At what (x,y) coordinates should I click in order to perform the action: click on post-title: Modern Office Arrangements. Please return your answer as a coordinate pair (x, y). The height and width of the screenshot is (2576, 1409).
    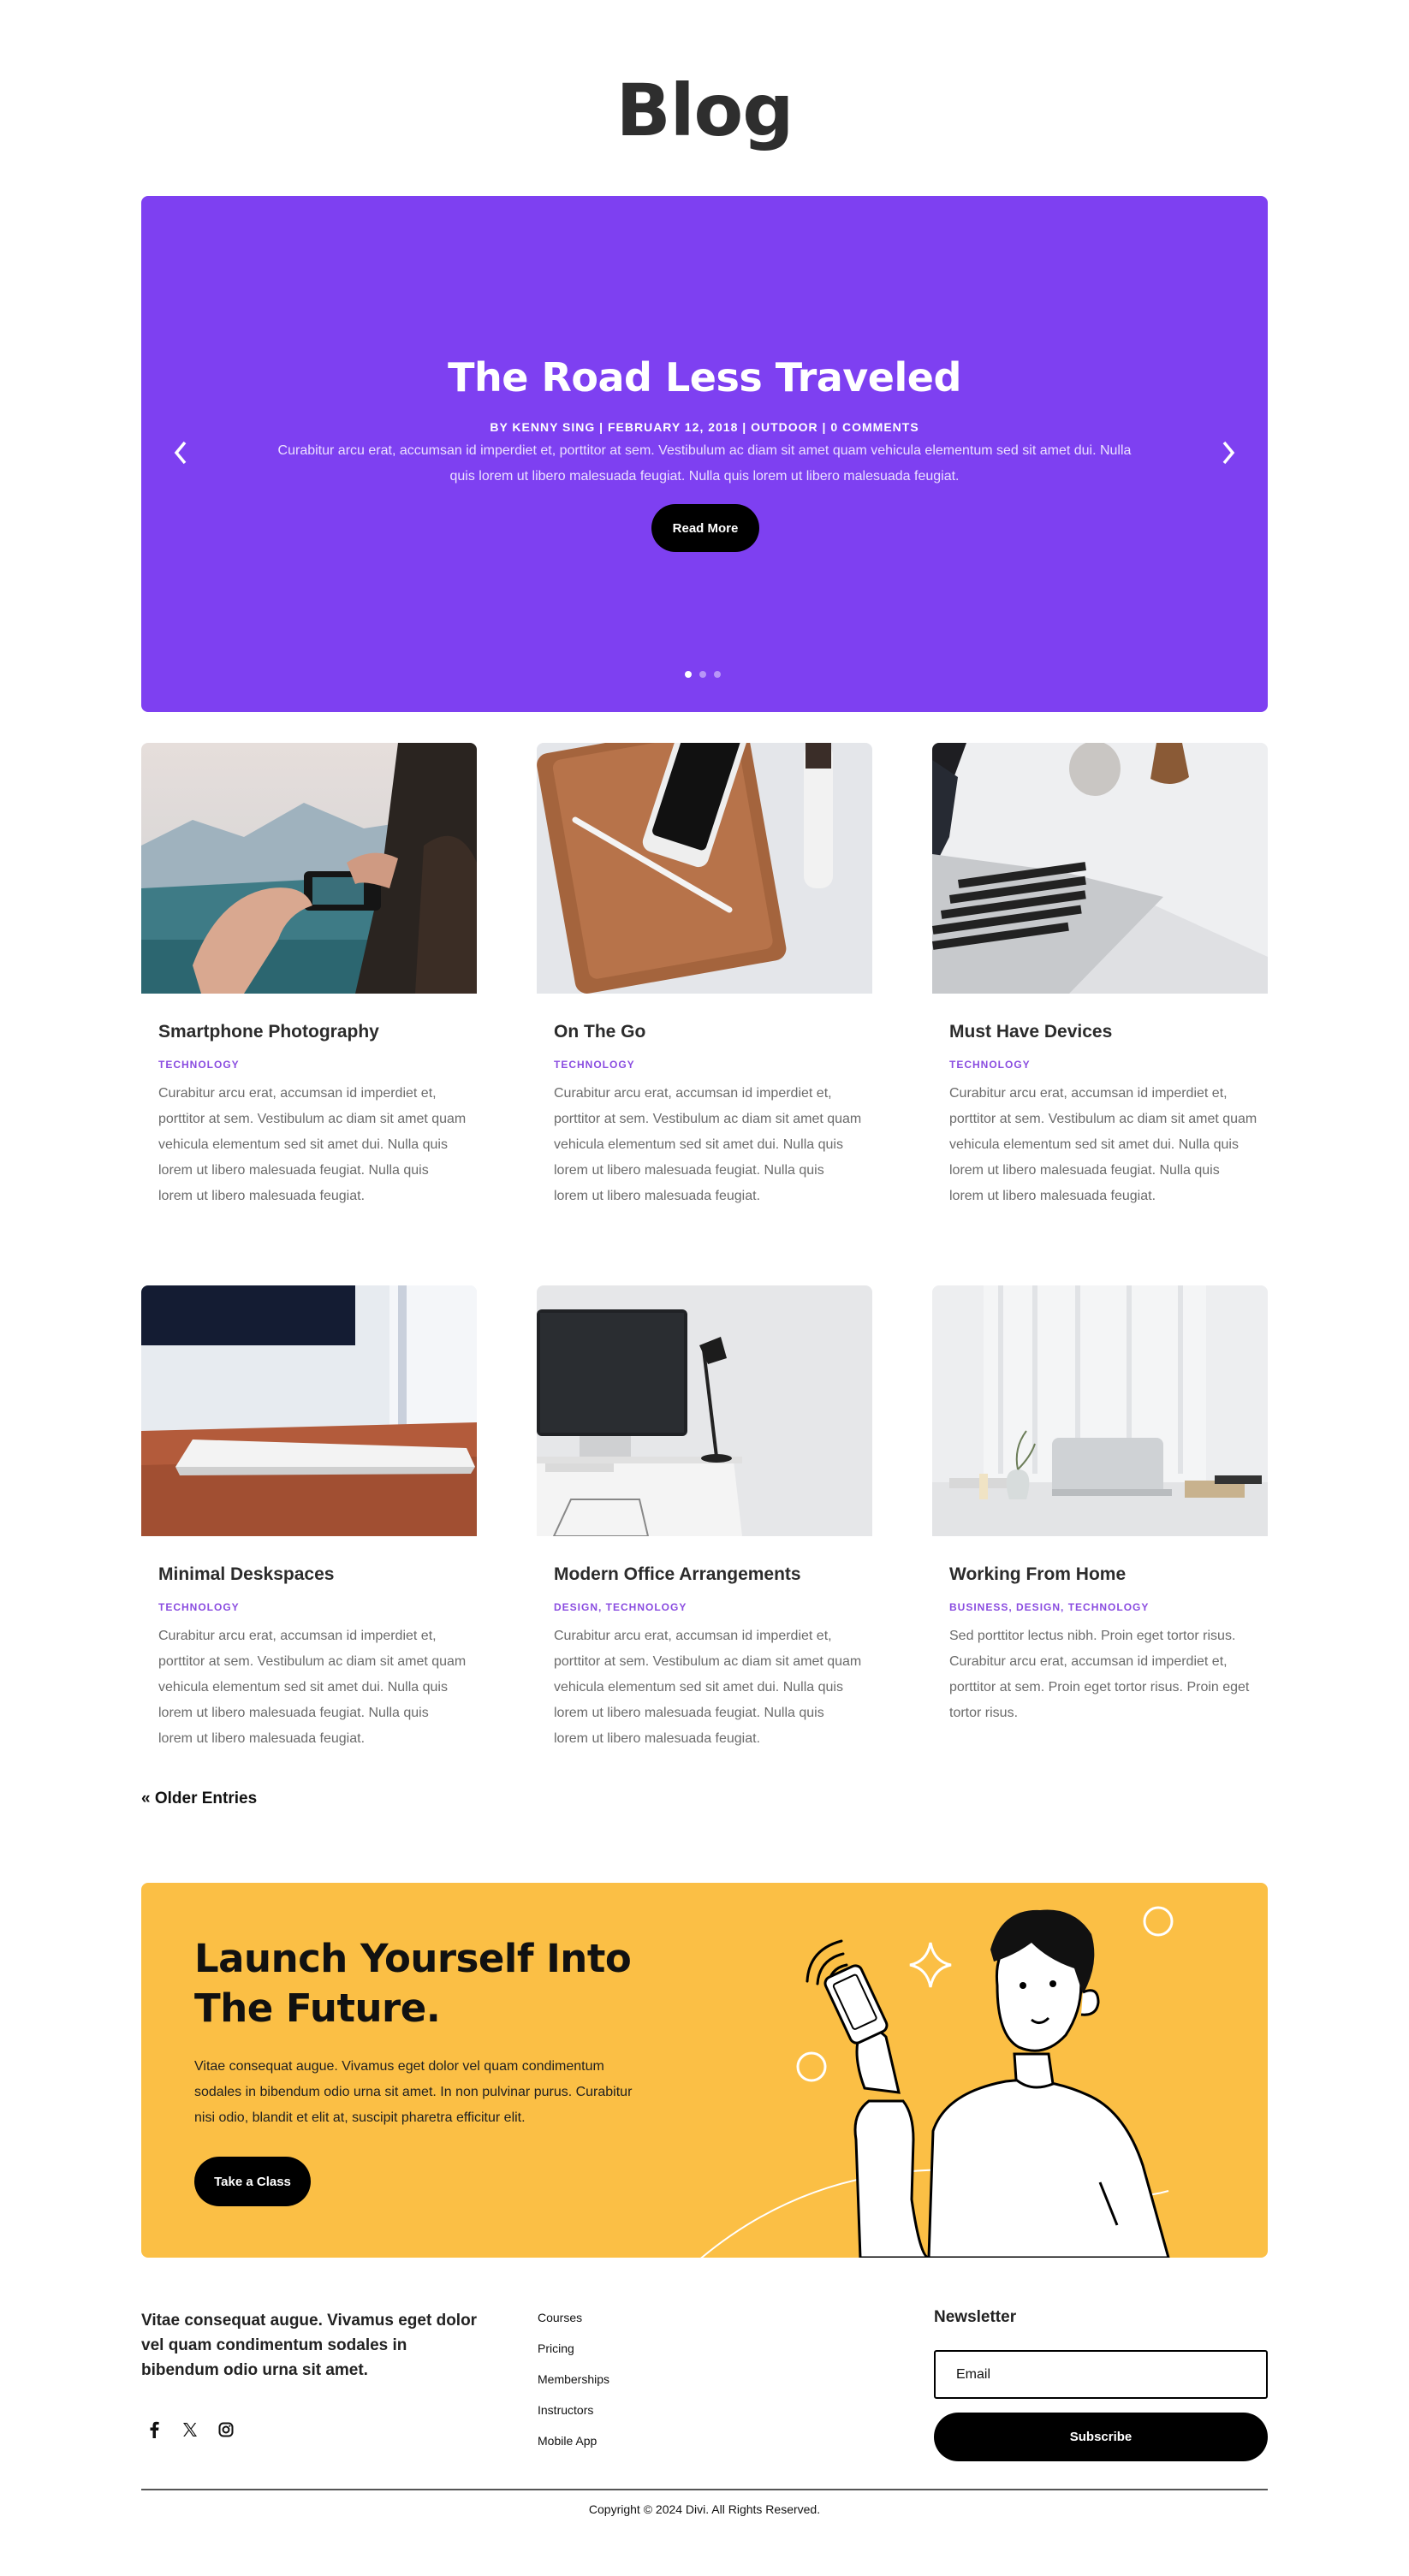
    Looking at the image, I should click on (678, 1574).